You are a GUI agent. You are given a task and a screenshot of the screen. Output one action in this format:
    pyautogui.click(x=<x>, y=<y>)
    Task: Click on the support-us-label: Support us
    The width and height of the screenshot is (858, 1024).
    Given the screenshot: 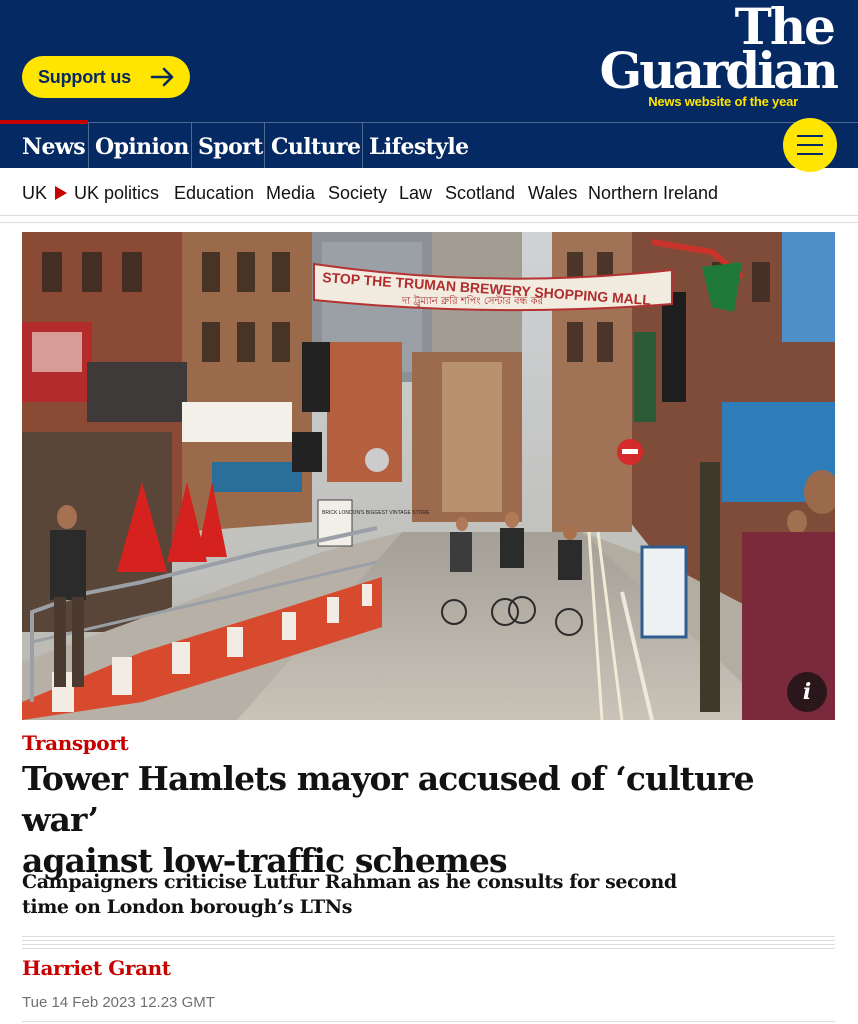 What is the action you would take?
    pyautogui.click(x=84, y=76)
    